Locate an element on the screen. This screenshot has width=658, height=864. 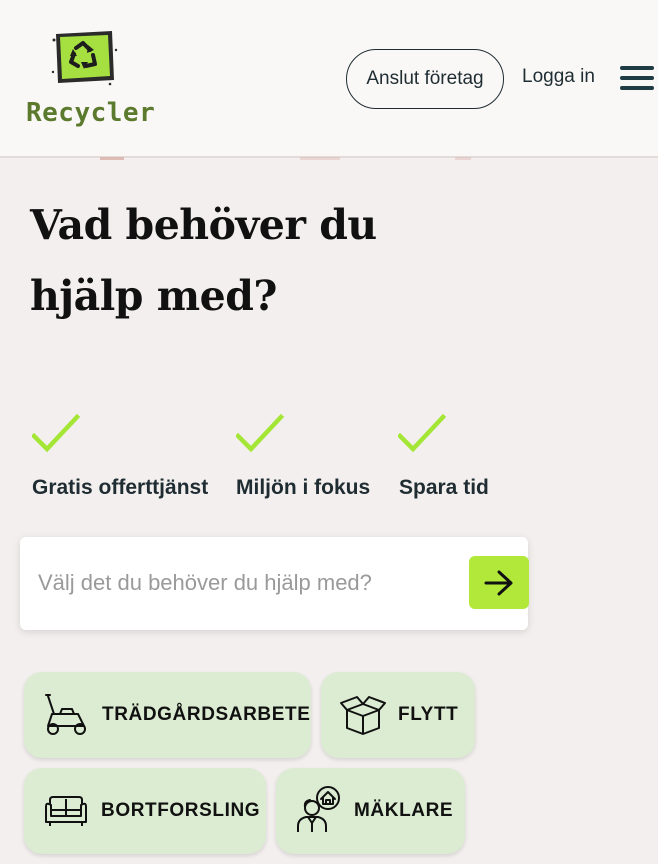
box-icon is located at coordinates (363, 715).